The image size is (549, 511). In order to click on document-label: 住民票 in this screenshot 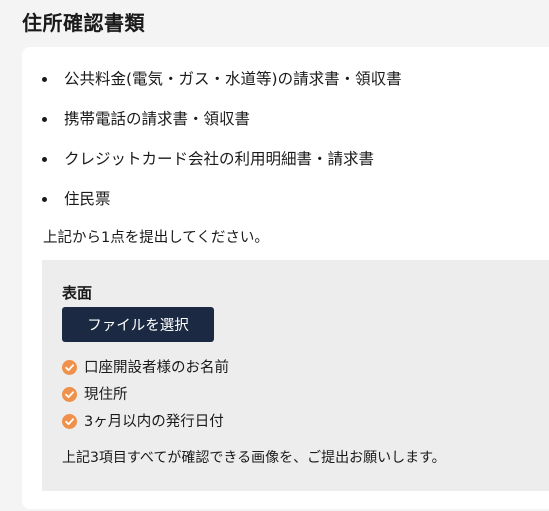, I will do `click(87, 199)`.